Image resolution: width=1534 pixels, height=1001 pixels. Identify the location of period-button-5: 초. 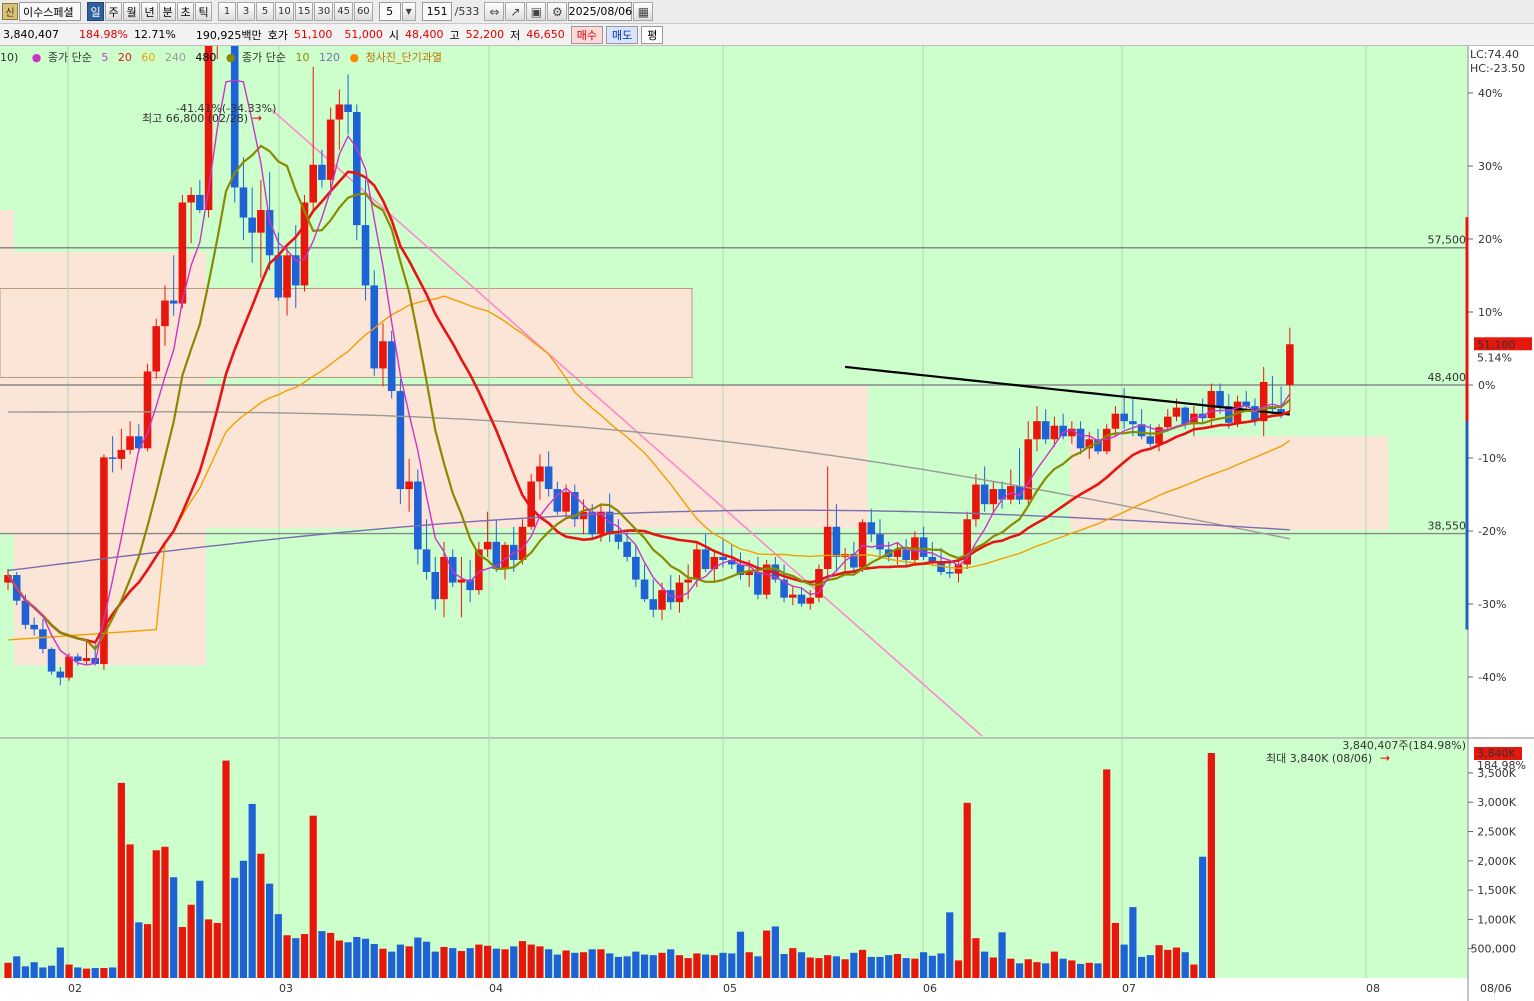
(185, 11).